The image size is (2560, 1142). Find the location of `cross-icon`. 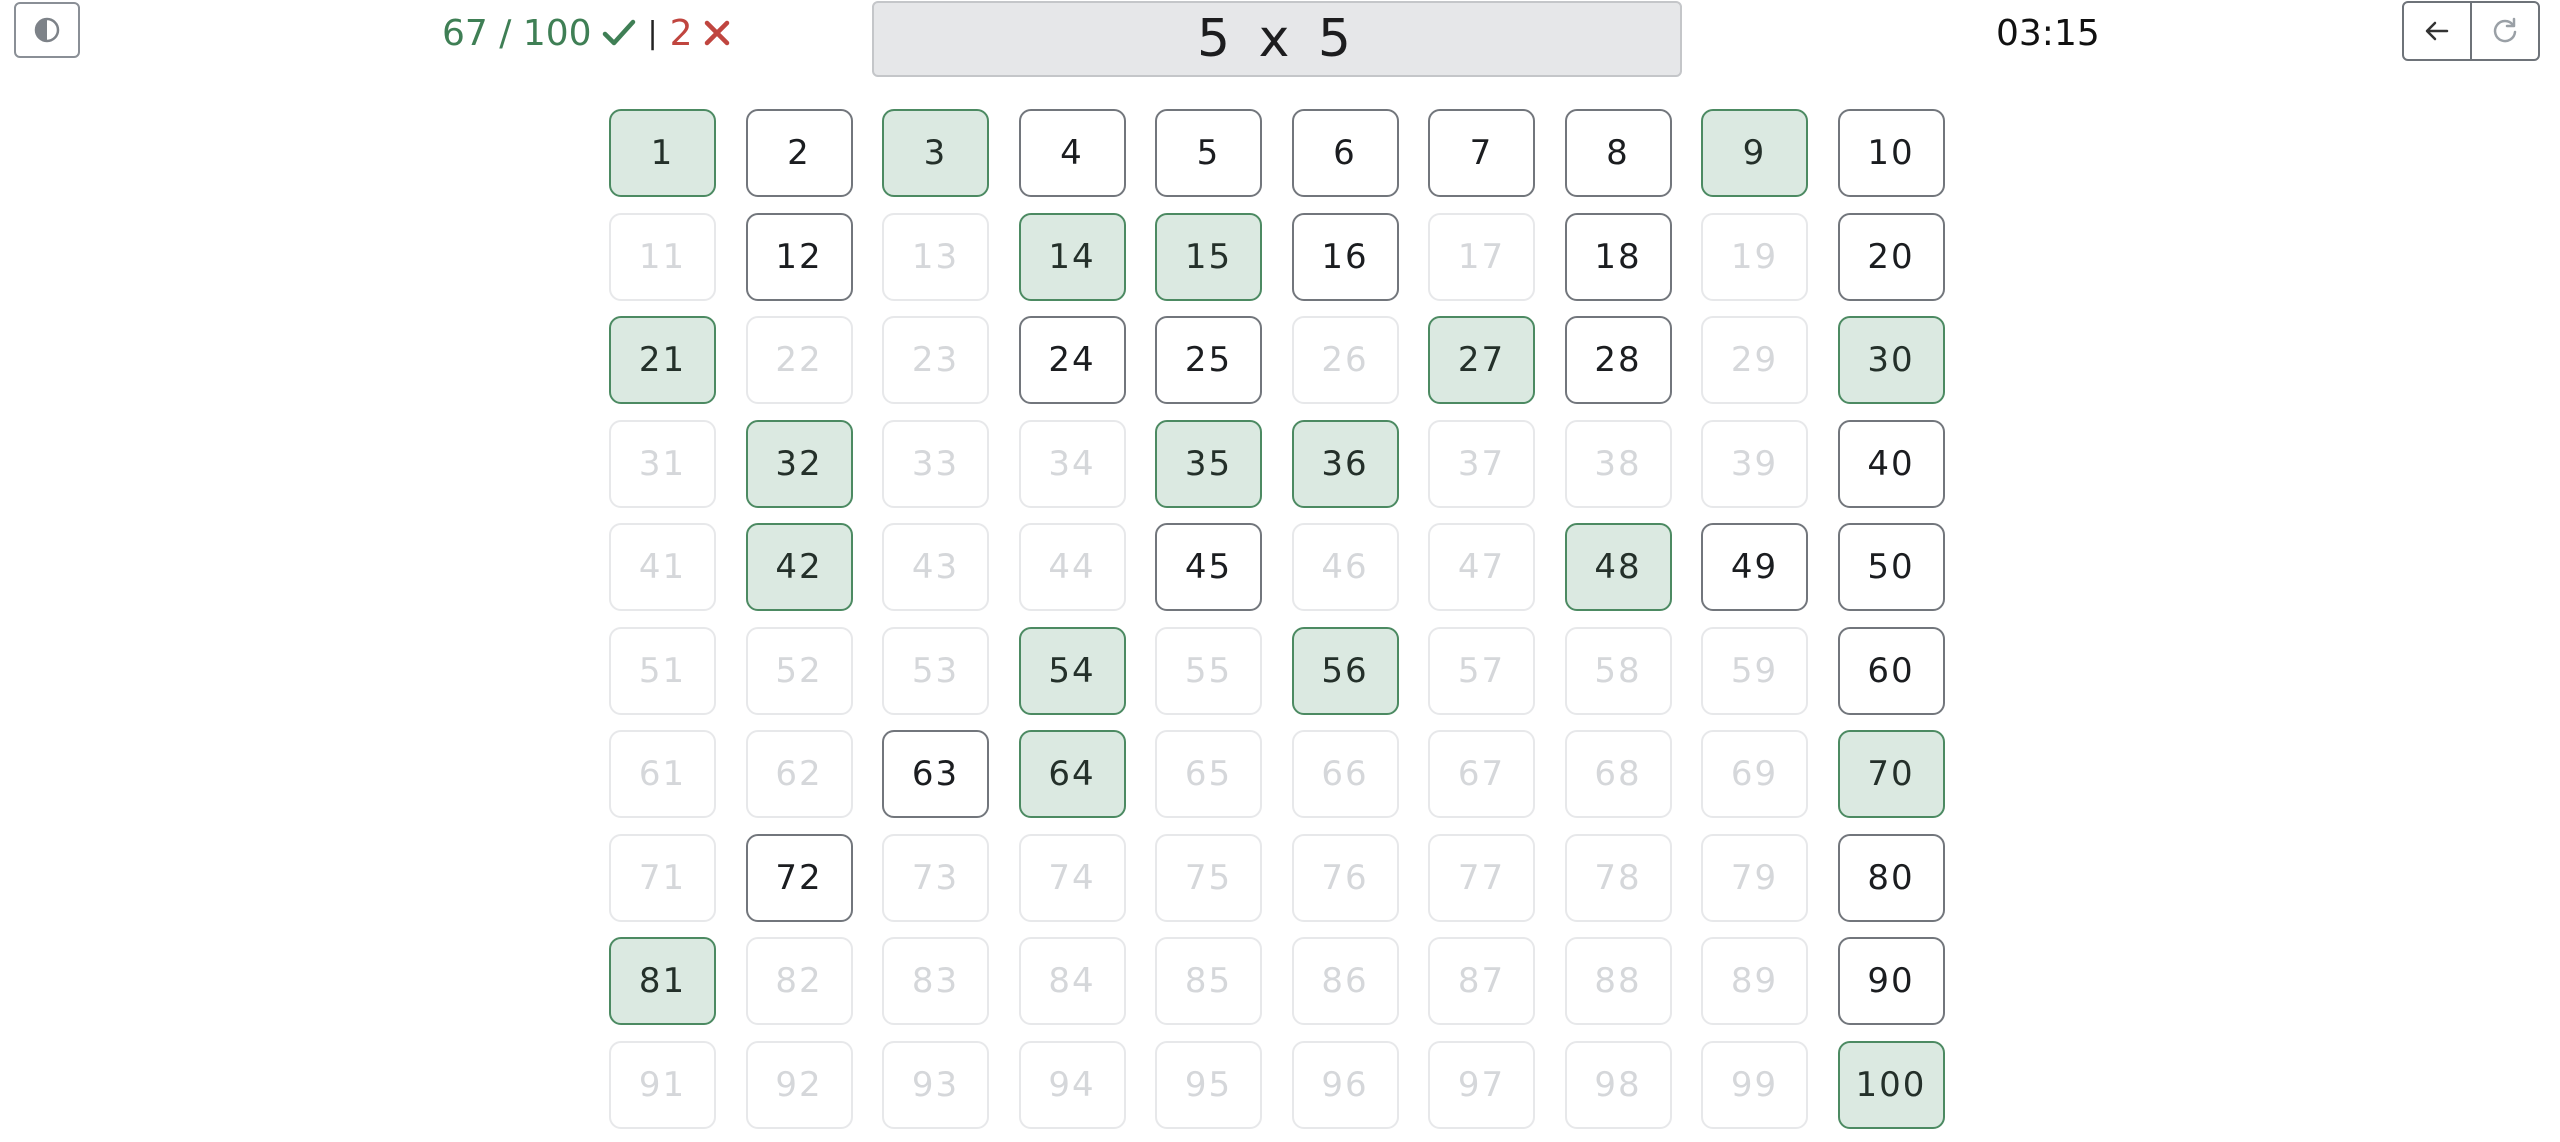

cross-icon is located at coordinates (716, 33).